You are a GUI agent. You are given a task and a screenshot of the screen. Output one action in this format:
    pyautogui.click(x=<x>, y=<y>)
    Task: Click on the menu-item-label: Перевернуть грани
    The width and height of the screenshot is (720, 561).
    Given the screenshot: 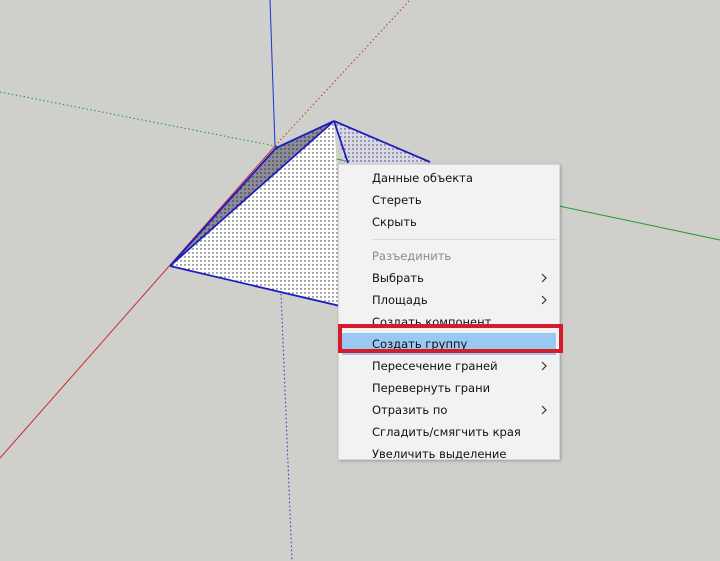 What is the action you would take?
    pyautogui.click(x=431, y=388)
    